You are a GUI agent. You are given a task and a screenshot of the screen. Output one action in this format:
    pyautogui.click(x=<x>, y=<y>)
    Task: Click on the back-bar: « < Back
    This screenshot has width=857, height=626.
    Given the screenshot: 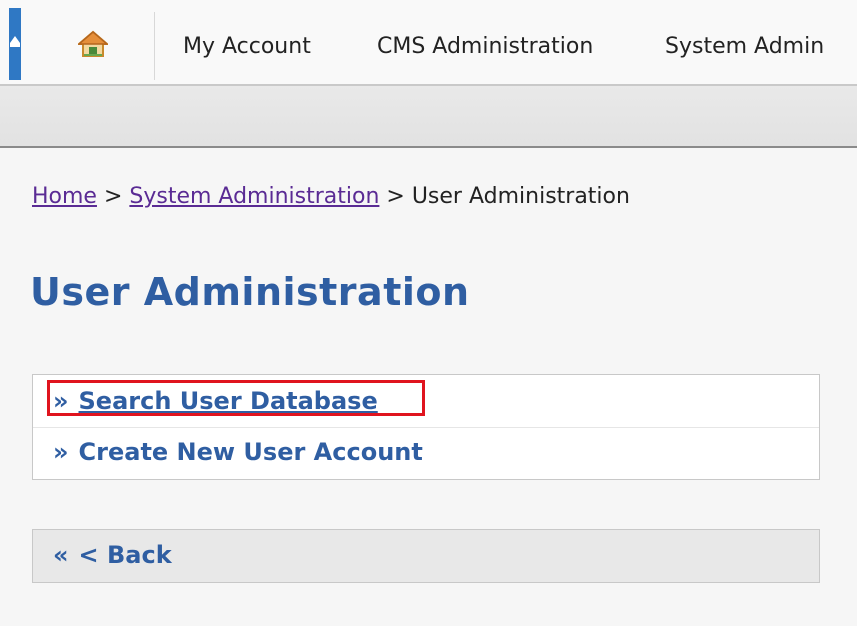 What is the action you would take?
    pyautogui.click(x=426, y=556)
    